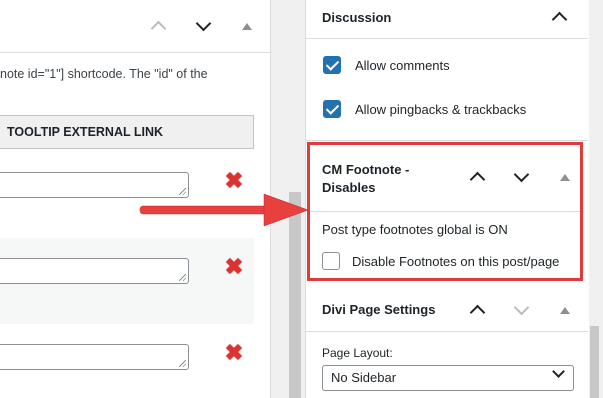  Describe the element at coordinates (364, 377) in the screenshot. I see `page-layout-value: No Sidebar` at that location.